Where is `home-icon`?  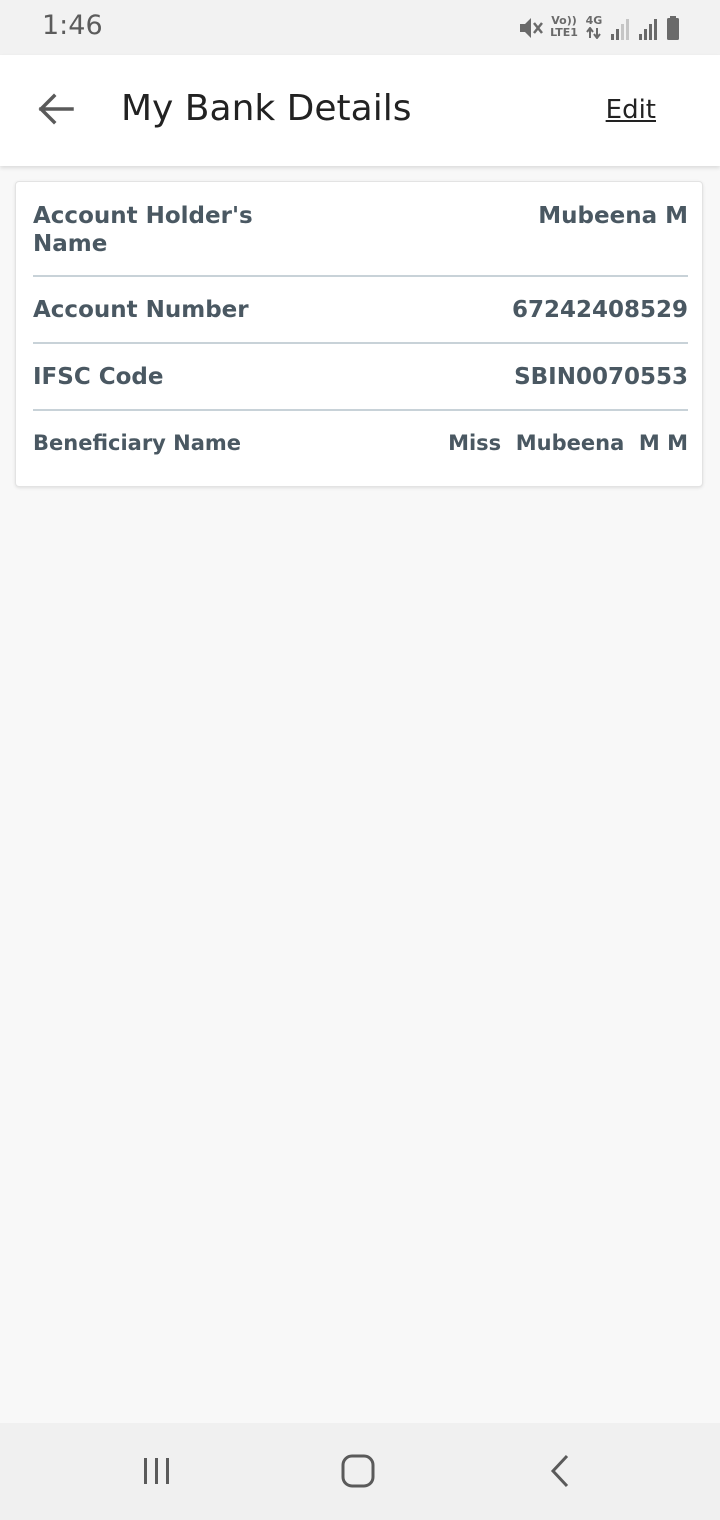 home-icon is located at coordinates (358, 1473).